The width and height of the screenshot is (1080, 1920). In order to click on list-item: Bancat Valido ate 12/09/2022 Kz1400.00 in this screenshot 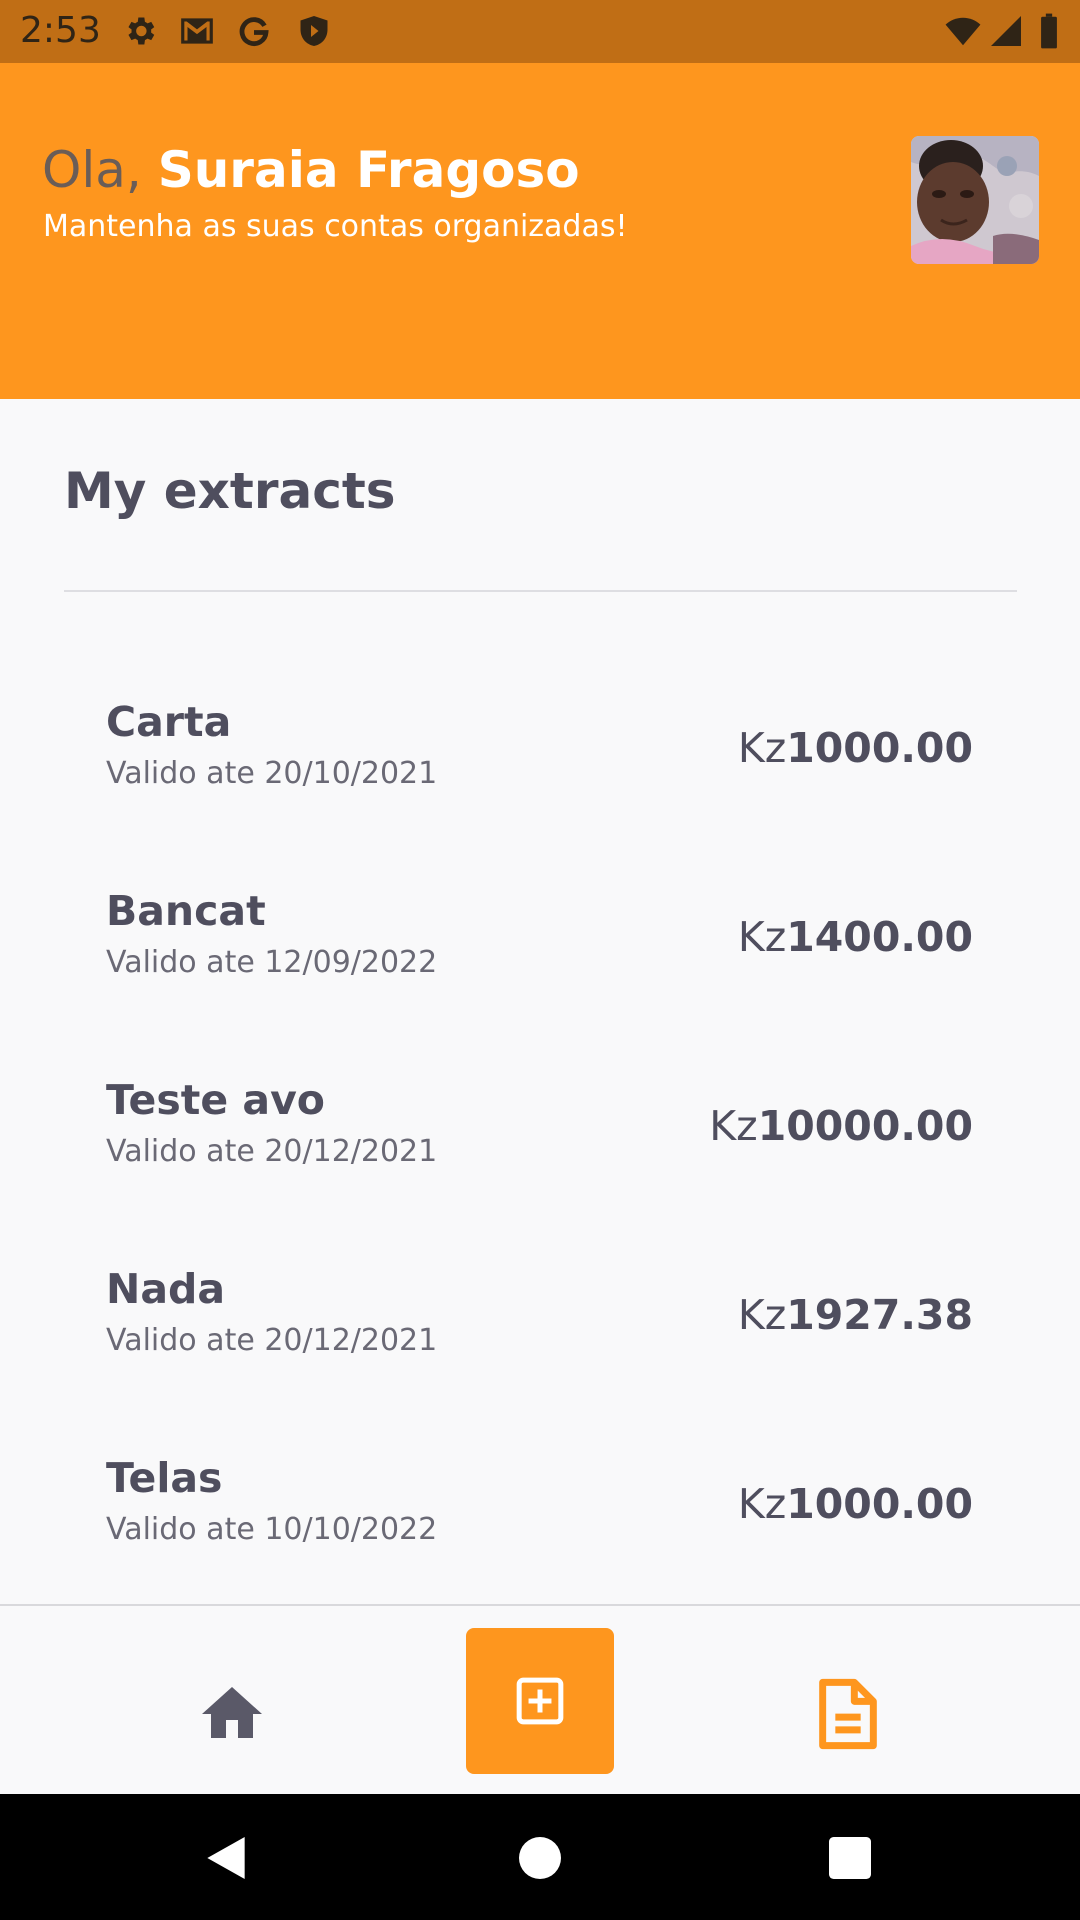, I will do `click(540, 962)`.